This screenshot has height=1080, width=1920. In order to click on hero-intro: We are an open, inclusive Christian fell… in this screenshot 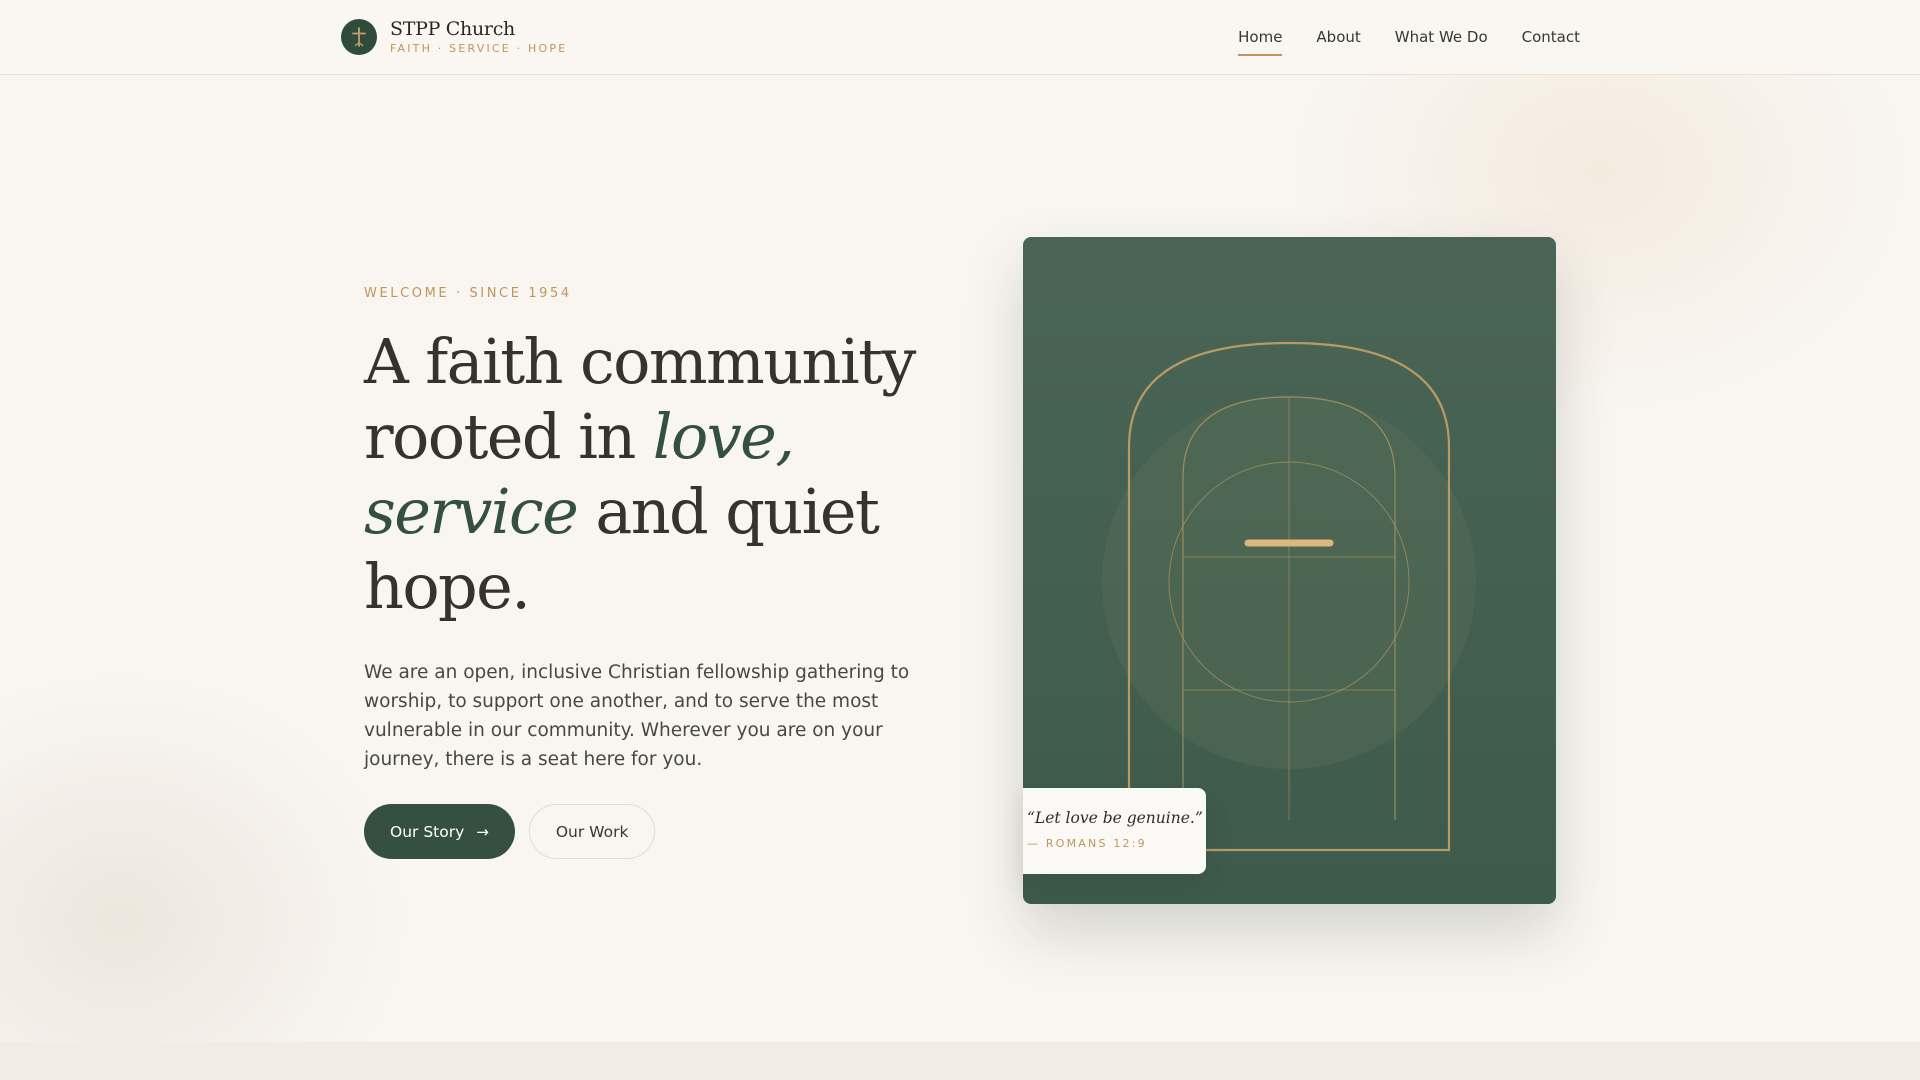, I will do `click(637, 716)`.